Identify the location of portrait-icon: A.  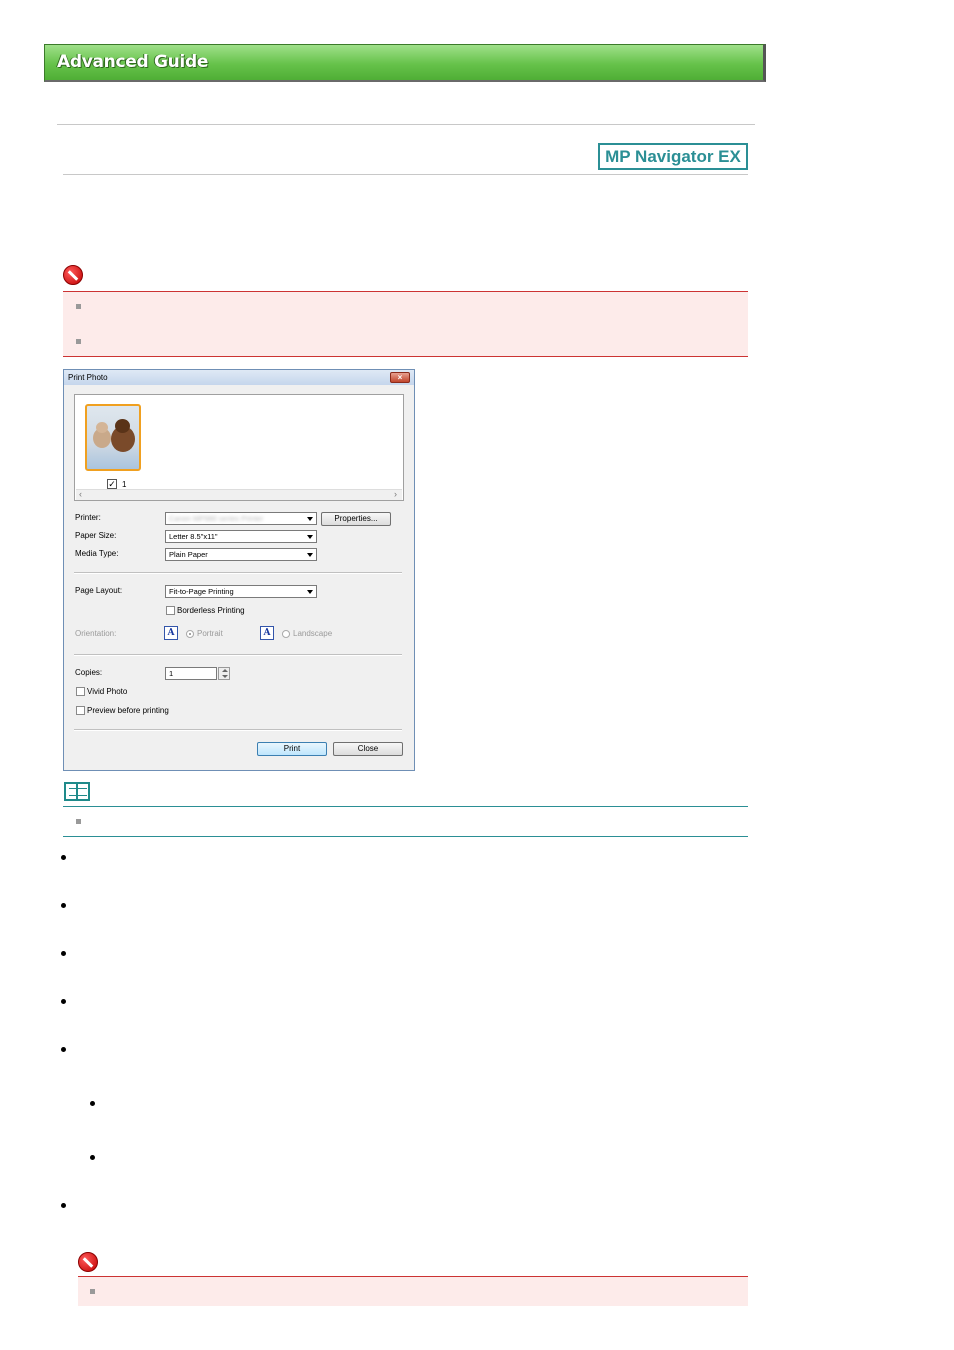
(171, 633).